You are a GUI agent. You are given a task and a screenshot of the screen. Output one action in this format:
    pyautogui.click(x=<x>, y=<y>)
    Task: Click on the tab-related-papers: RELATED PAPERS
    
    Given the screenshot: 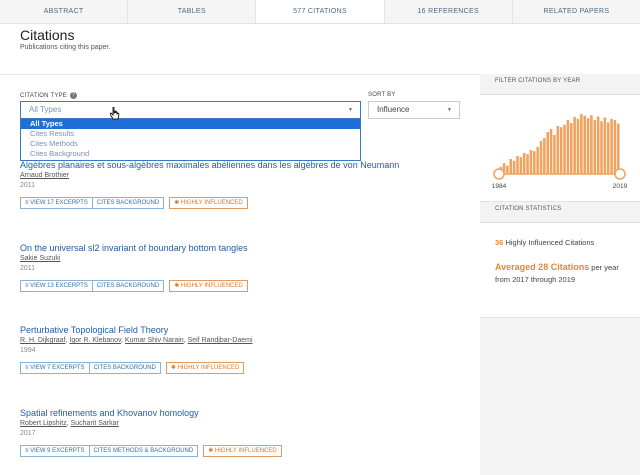 What is the action you would take?
    pyautogui.click(x=576, y=11)
    